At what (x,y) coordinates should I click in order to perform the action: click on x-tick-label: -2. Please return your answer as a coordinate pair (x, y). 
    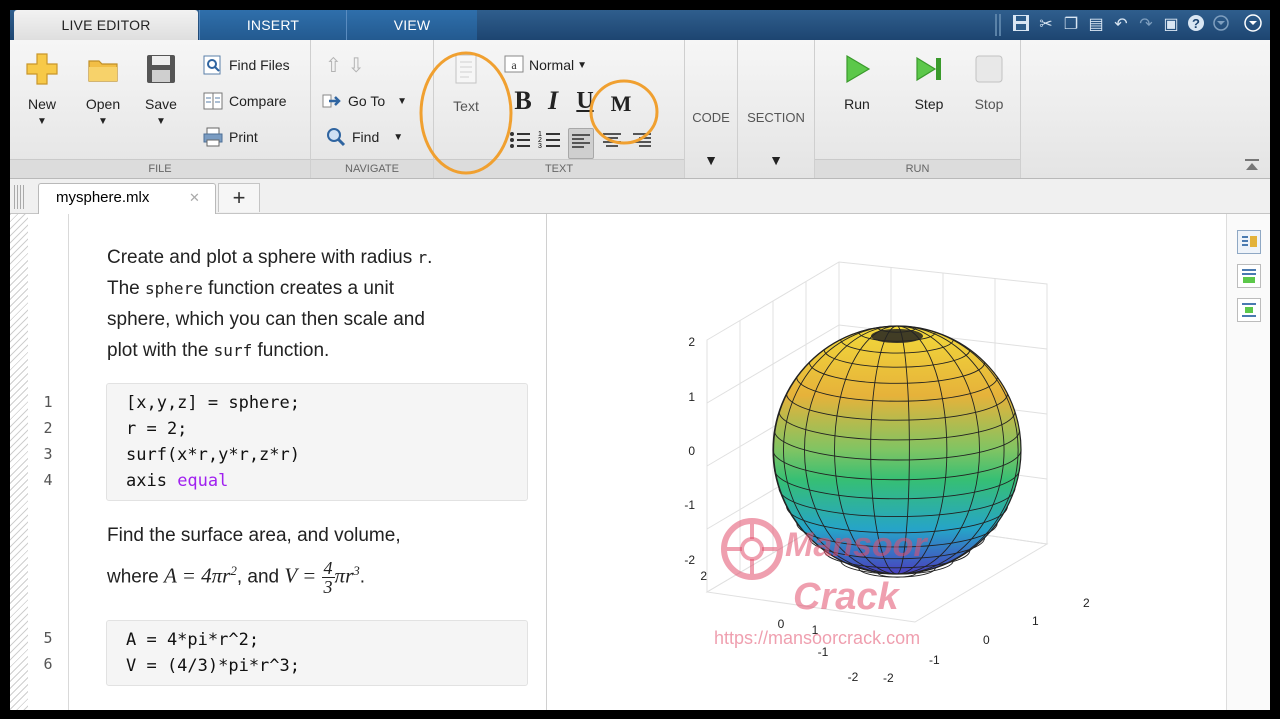
    Looking at the image, I should click on (853, 677).